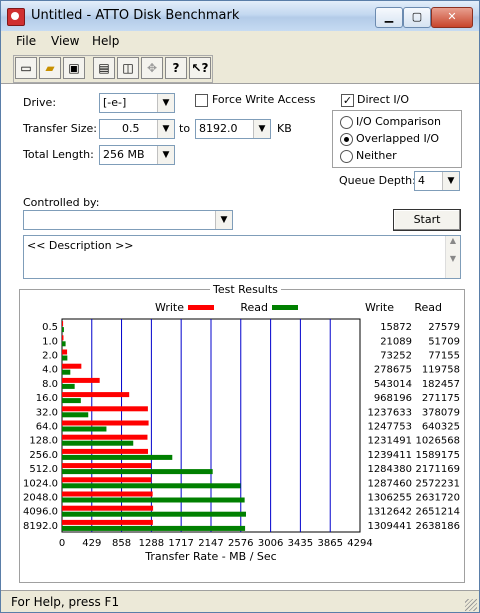  What do you see at coordinates (346, 156) in the screenshot?
I see `neither-radio` at bounding box center [346, 156].